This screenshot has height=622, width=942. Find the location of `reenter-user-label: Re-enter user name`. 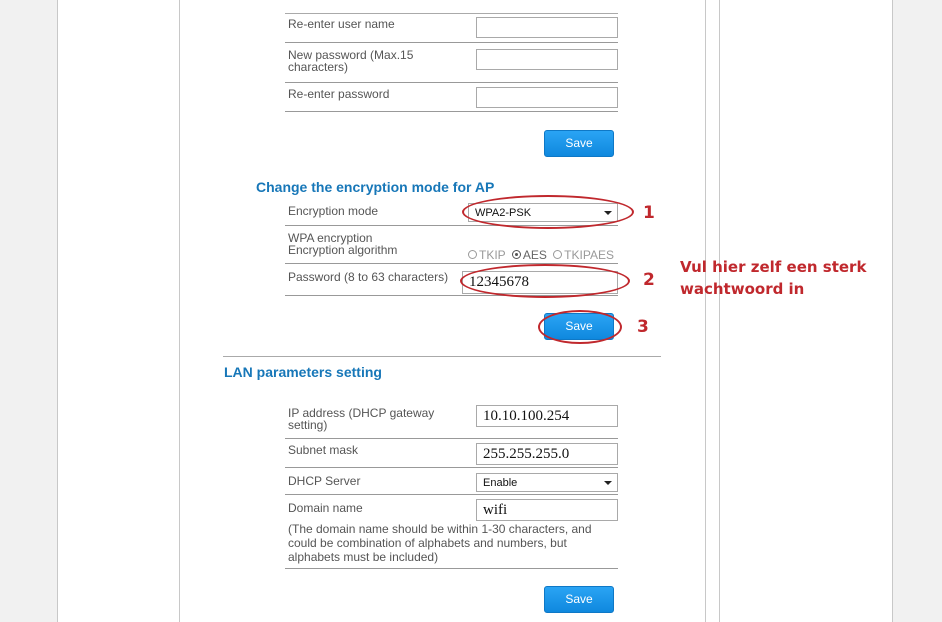

reenter-user-label: Re-enter user name is located at coordinates (341, 24).